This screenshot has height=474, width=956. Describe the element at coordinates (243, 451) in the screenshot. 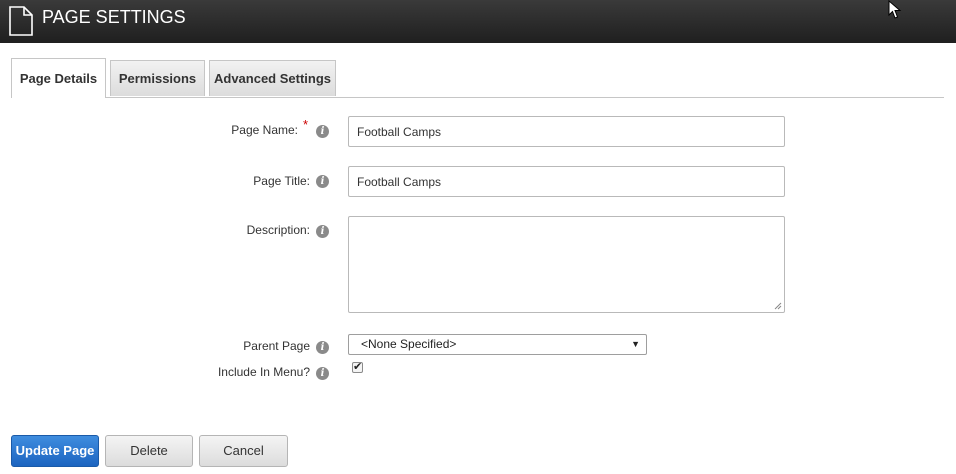

I see `cancel-button: Cancel` at that location.